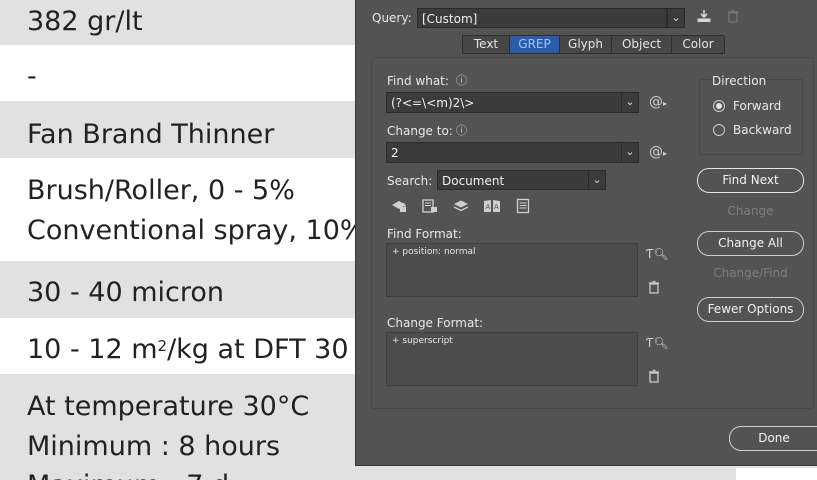 This screenshot has height=480, width=817. What do you see at coordinates (762, 130) in the screenshot?
I see `backward-label: Backward` at bounding box center [762, 130].